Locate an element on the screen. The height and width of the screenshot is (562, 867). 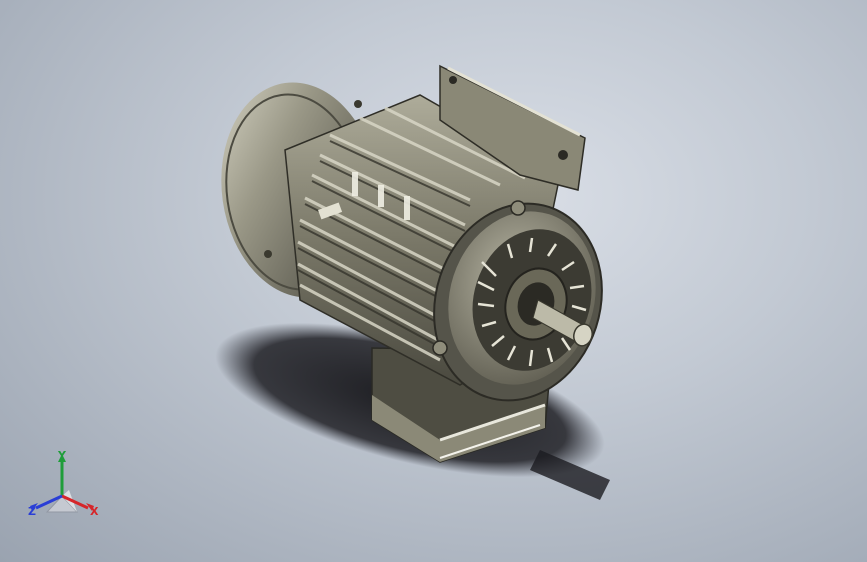
x-axis-label: X is located at coordinates (94, 511).